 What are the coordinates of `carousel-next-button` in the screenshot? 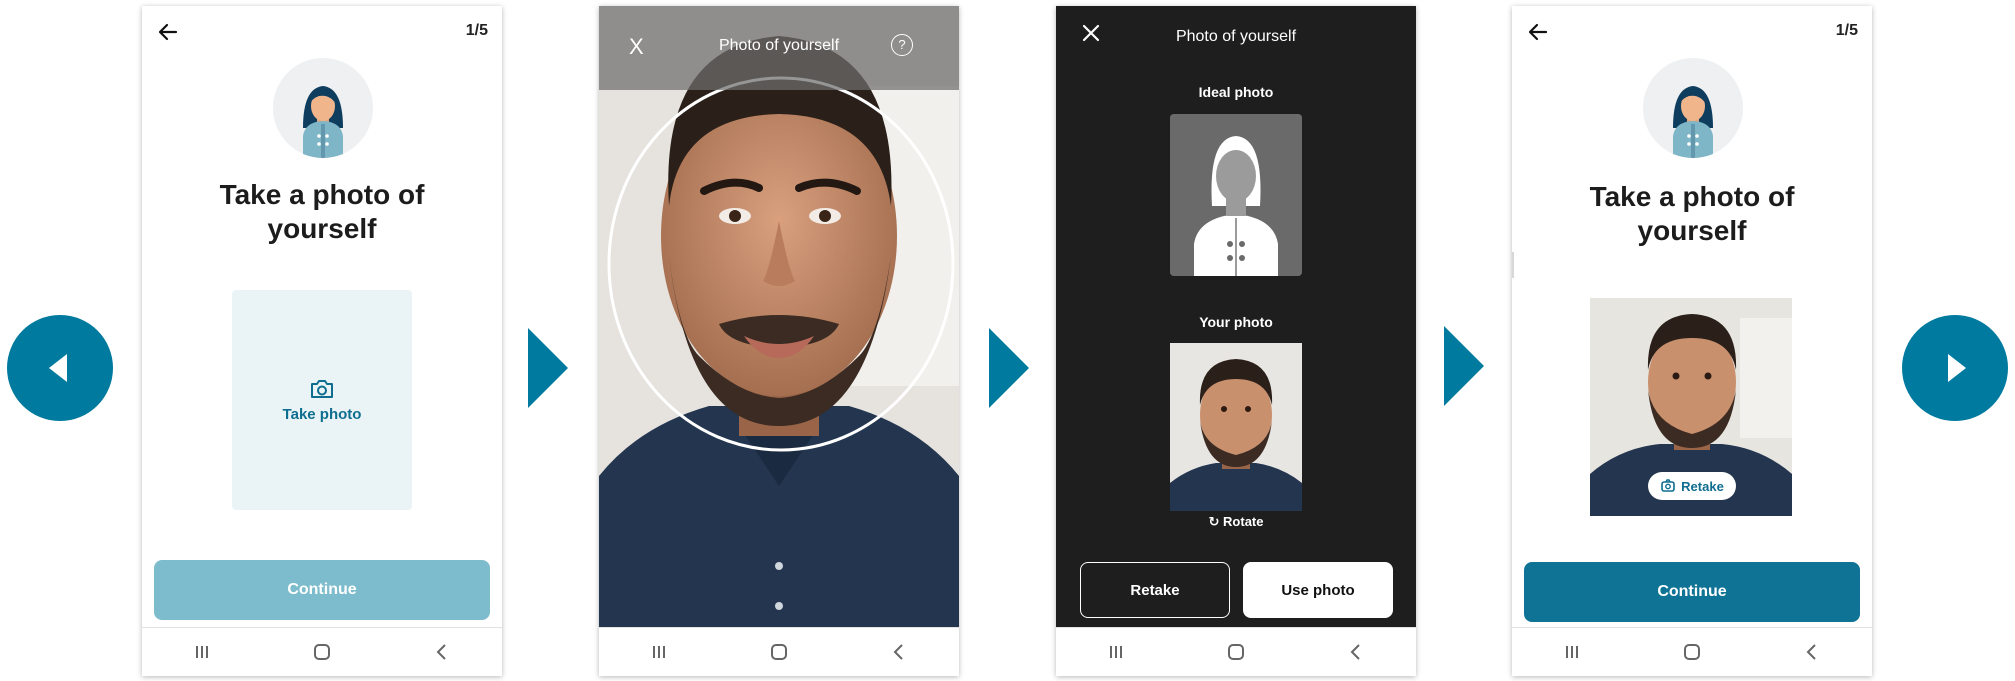 It's located at (1955, 368).